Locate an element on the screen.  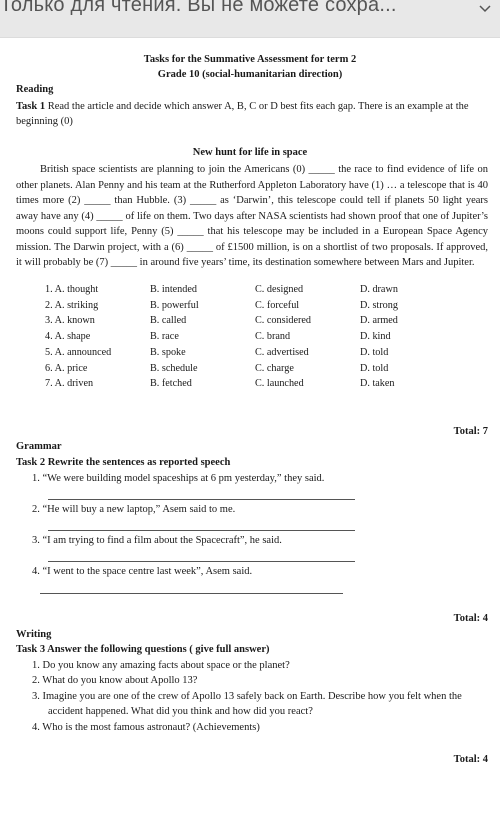
option-a: 1. A. thought is located at coordinates (72, 289).